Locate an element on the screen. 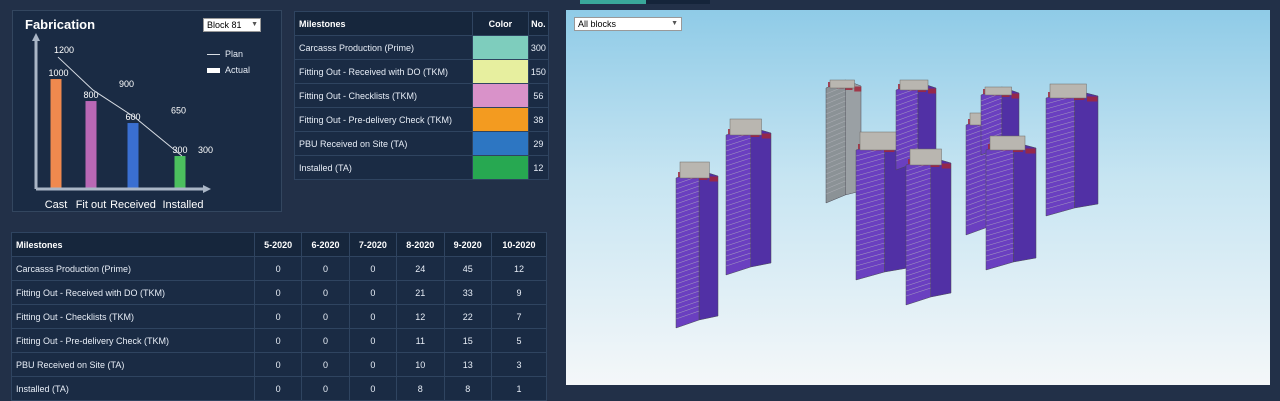 This screenshot has height=401, width=1280. table-row: PBU Received on Site (TA) 29 is located at coordinates (422, 143).